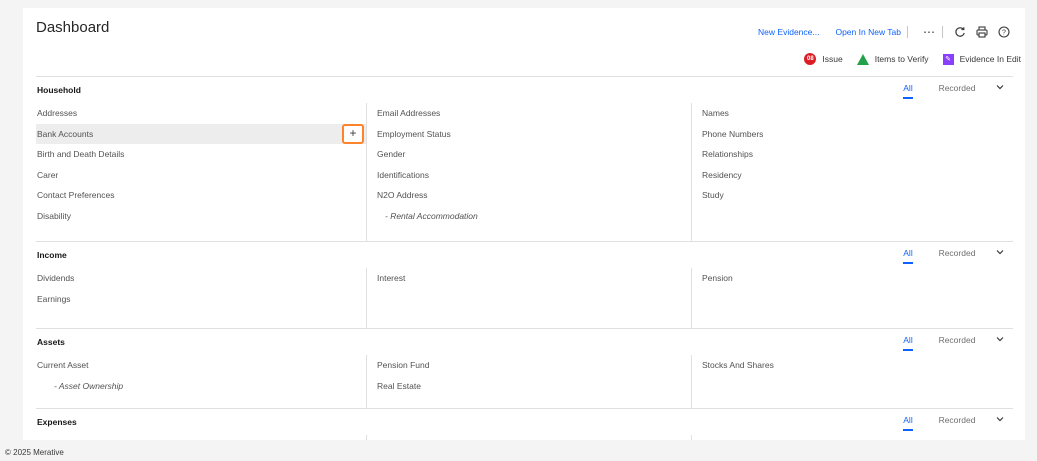 Image resolution: width=1037 pixels, height=461 pixels. What do you see at coordinates (57, 113) in the screenshot?
I see `evidence-label: Addresses` at bounding box center [57, 113].